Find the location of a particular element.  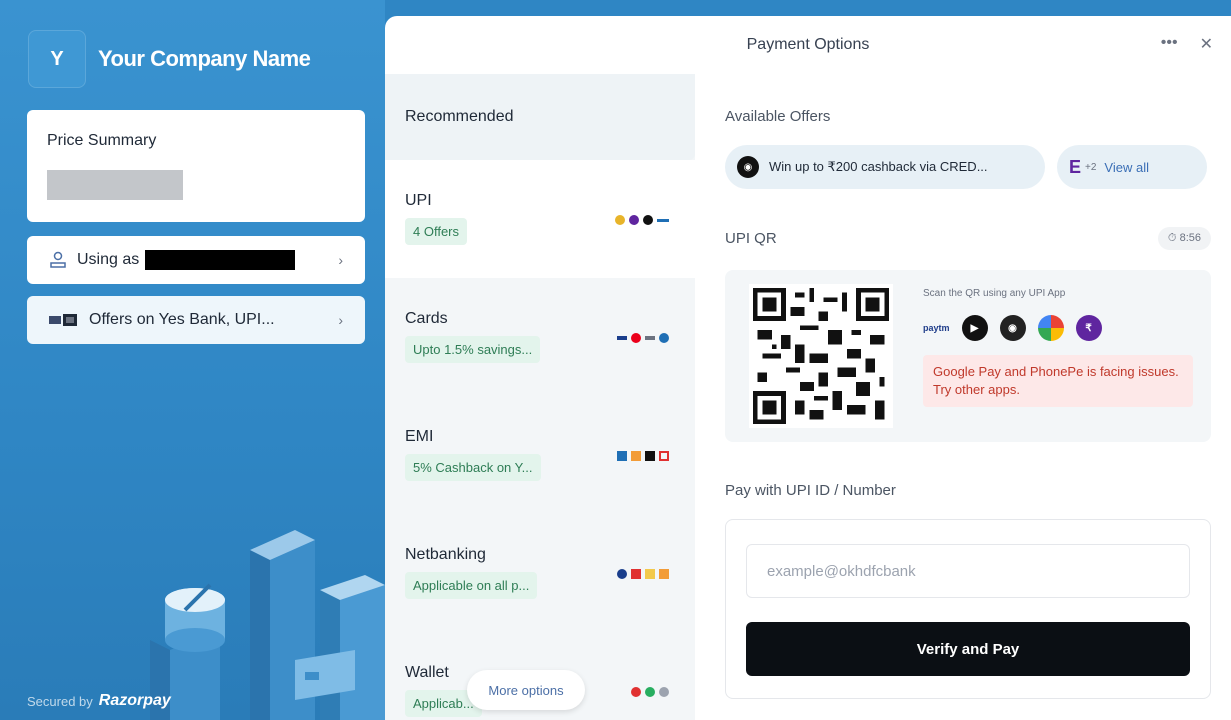

view-all-link: View all is located at coordinates (1126, 167).